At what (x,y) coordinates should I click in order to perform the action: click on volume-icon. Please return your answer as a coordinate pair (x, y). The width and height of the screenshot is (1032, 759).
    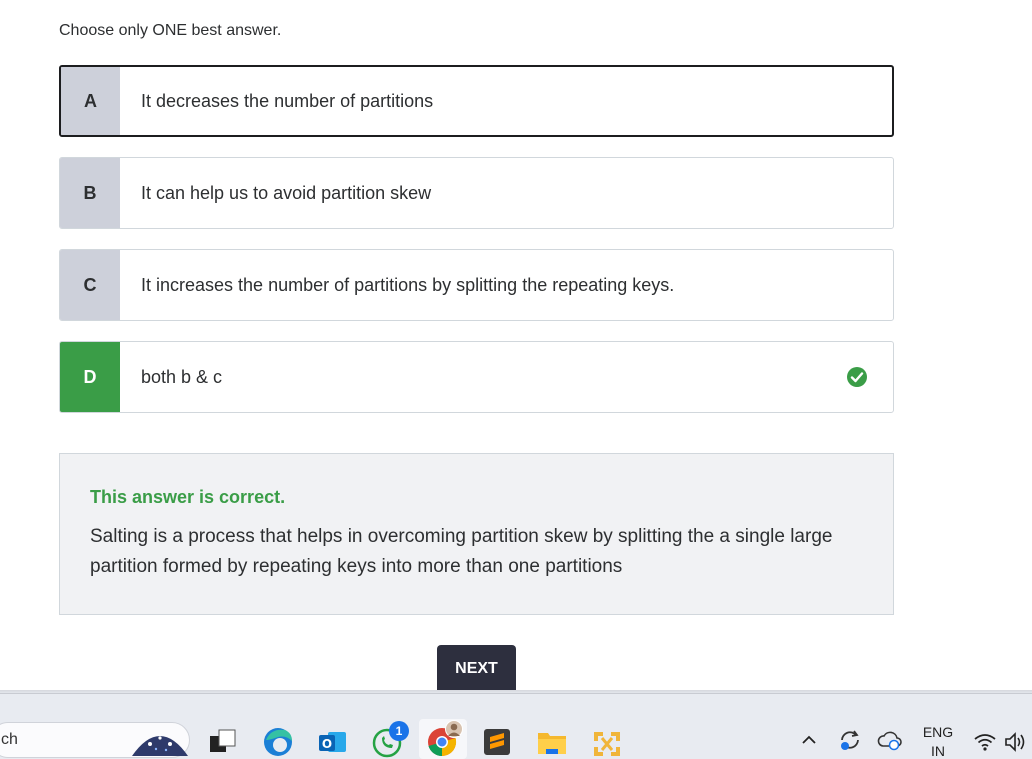
    Looking at the image, I should click on (1016, 742).